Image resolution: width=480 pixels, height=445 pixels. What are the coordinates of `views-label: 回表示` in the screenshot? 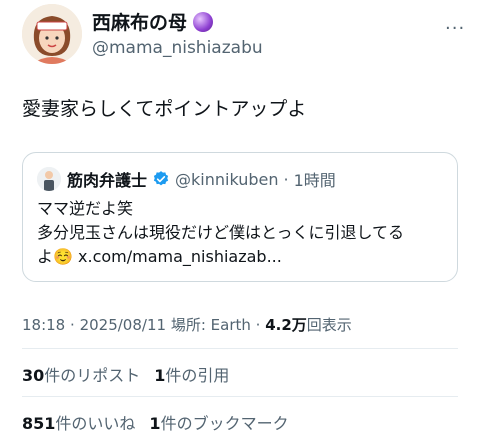 It's located at (329, 325).